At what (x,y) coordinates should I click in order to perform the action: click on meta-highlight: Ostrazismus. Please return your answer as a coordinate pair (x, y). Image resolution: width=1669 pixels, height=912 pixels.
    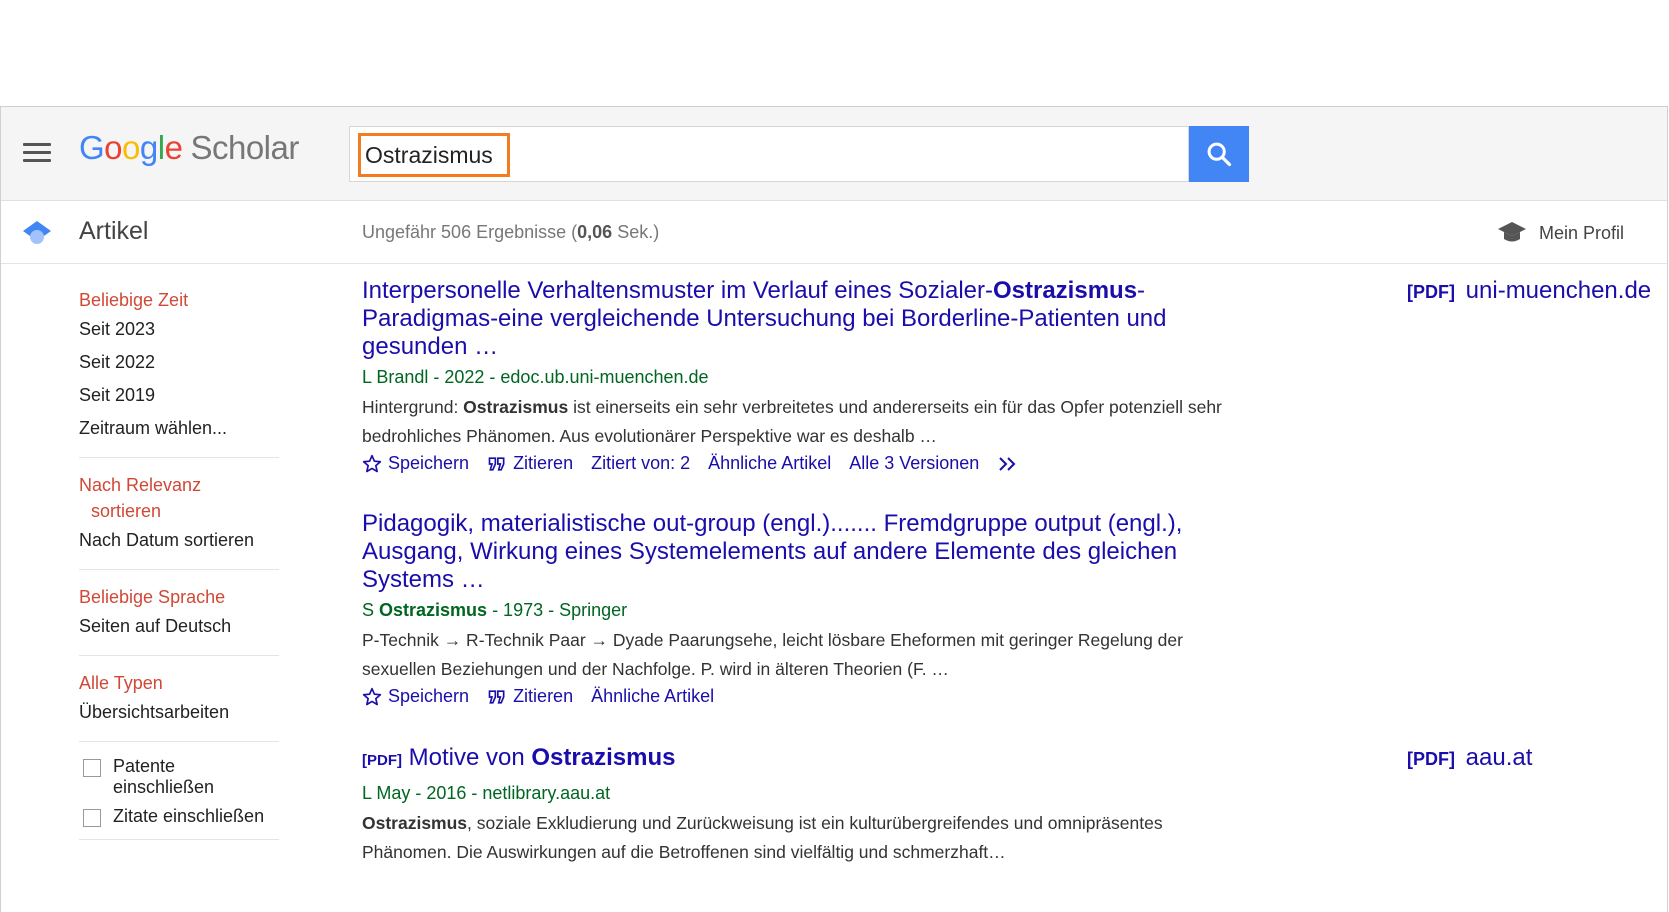
    Looking at the image, I should click on (433, 610).